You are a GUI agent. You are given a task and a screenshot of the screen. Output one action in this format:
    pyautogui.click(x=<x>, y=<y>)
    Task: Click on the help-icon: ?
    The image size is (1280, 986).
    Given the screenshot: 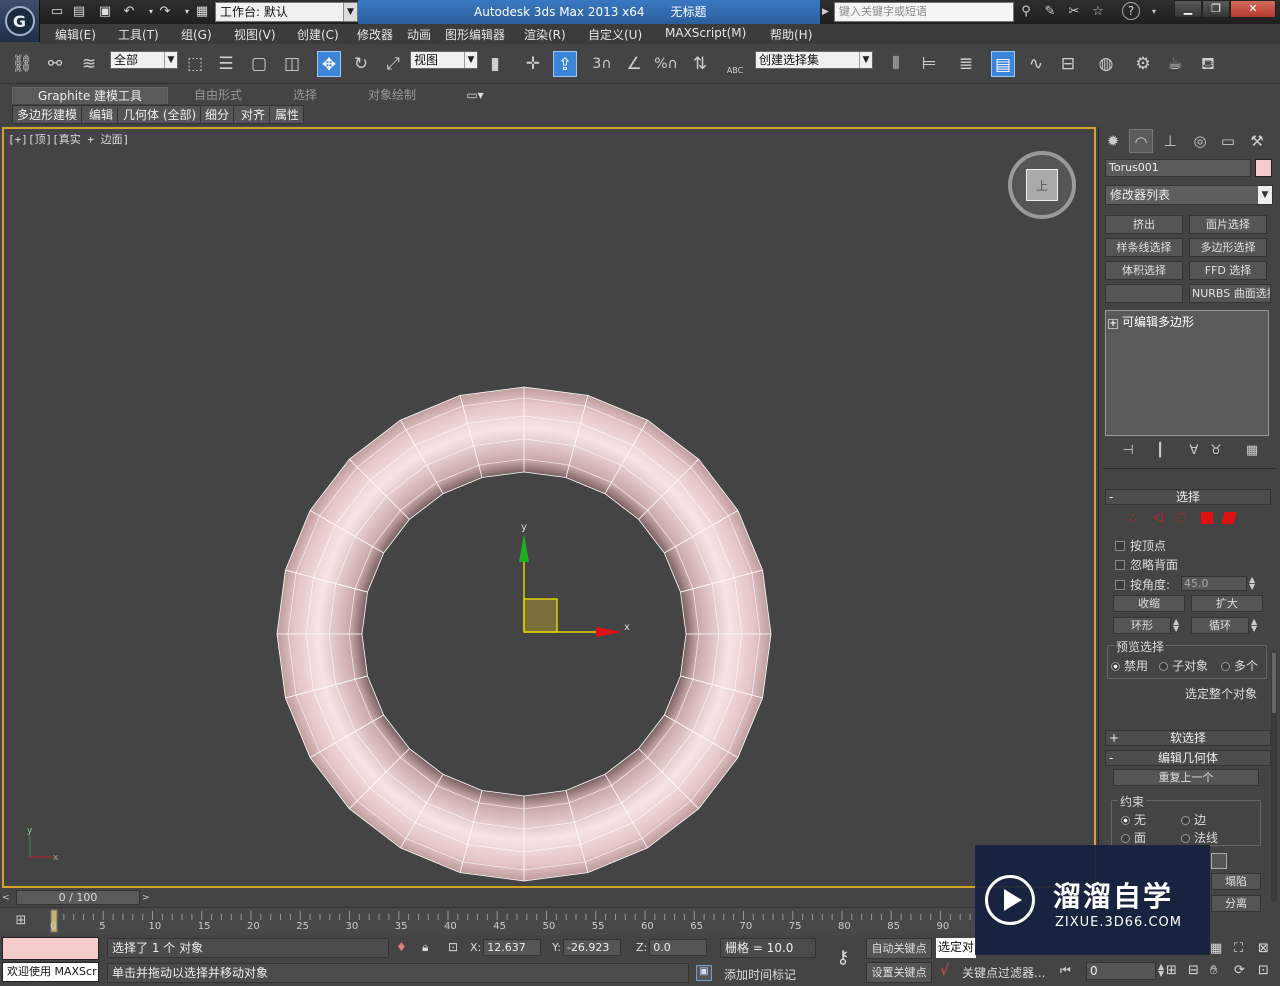 What is the action you would take?
    pyautogui.click(x=1131, y=11)
    